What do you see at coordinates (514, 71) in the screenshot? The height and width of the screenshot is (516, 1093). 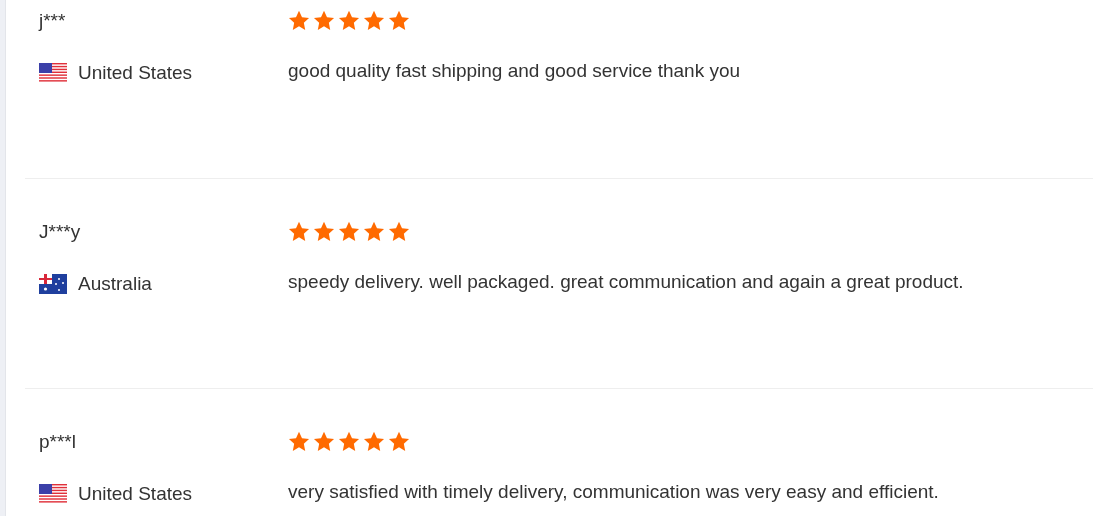 I see `review-text: good quality fast shipping and good service thank you` at bounding box center [514, 71].